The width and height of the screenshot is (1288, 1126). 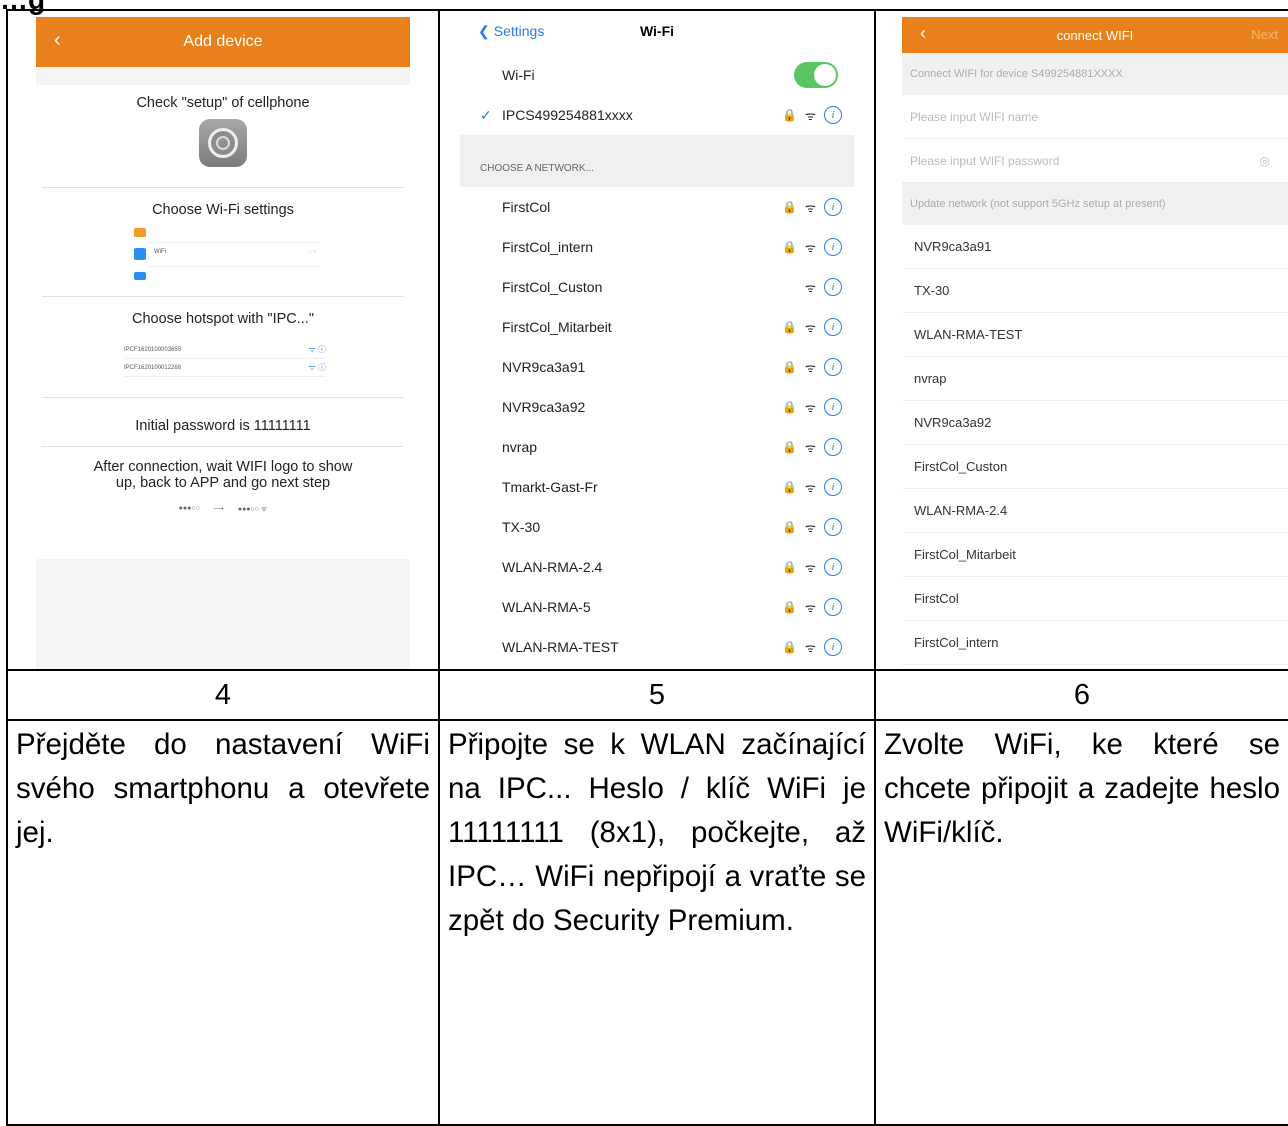 I want to click on wifi-icon, so click(x=140, y=254).